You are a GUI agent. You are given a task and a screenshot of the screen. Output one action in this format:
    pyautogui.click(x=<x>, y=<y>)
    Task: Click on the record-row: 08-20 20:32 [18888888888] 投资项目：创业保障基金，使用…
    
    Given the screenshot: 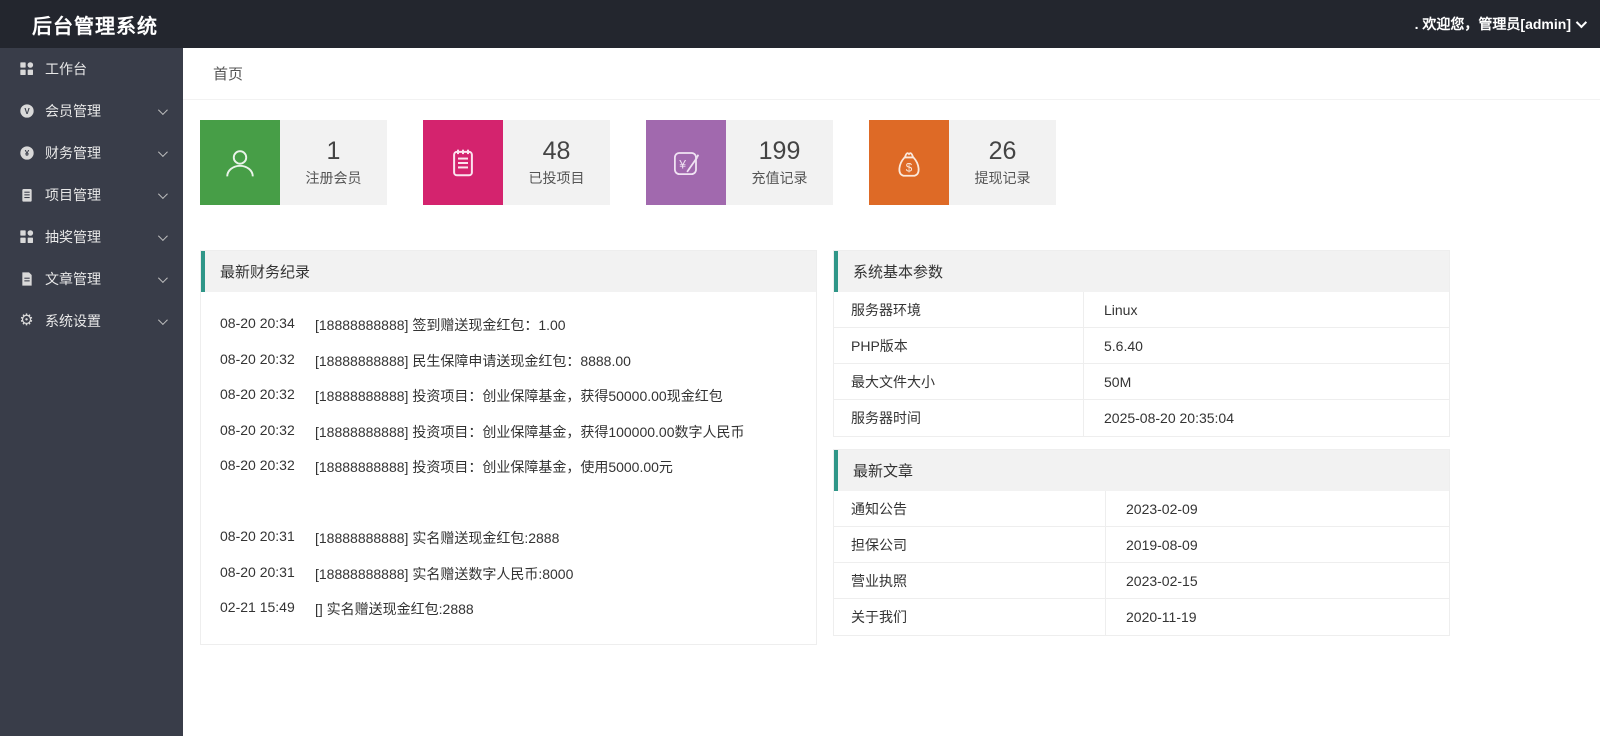 What is the action you would take?
    pyautogui.click(x=510, y=467)
    